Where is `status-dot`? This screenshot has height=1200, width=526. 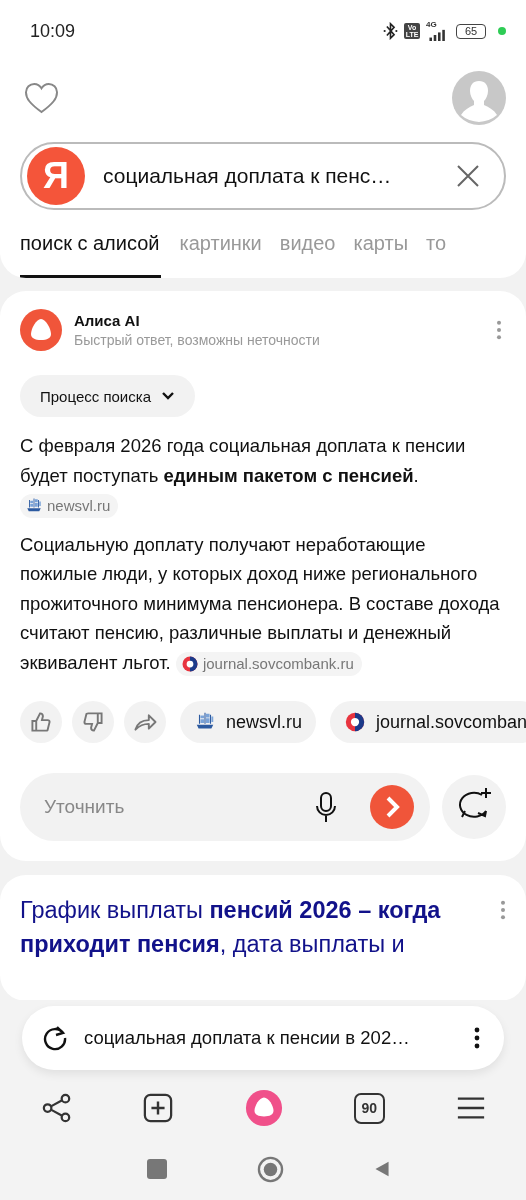 status-dot is located at coordinates (502, 31).